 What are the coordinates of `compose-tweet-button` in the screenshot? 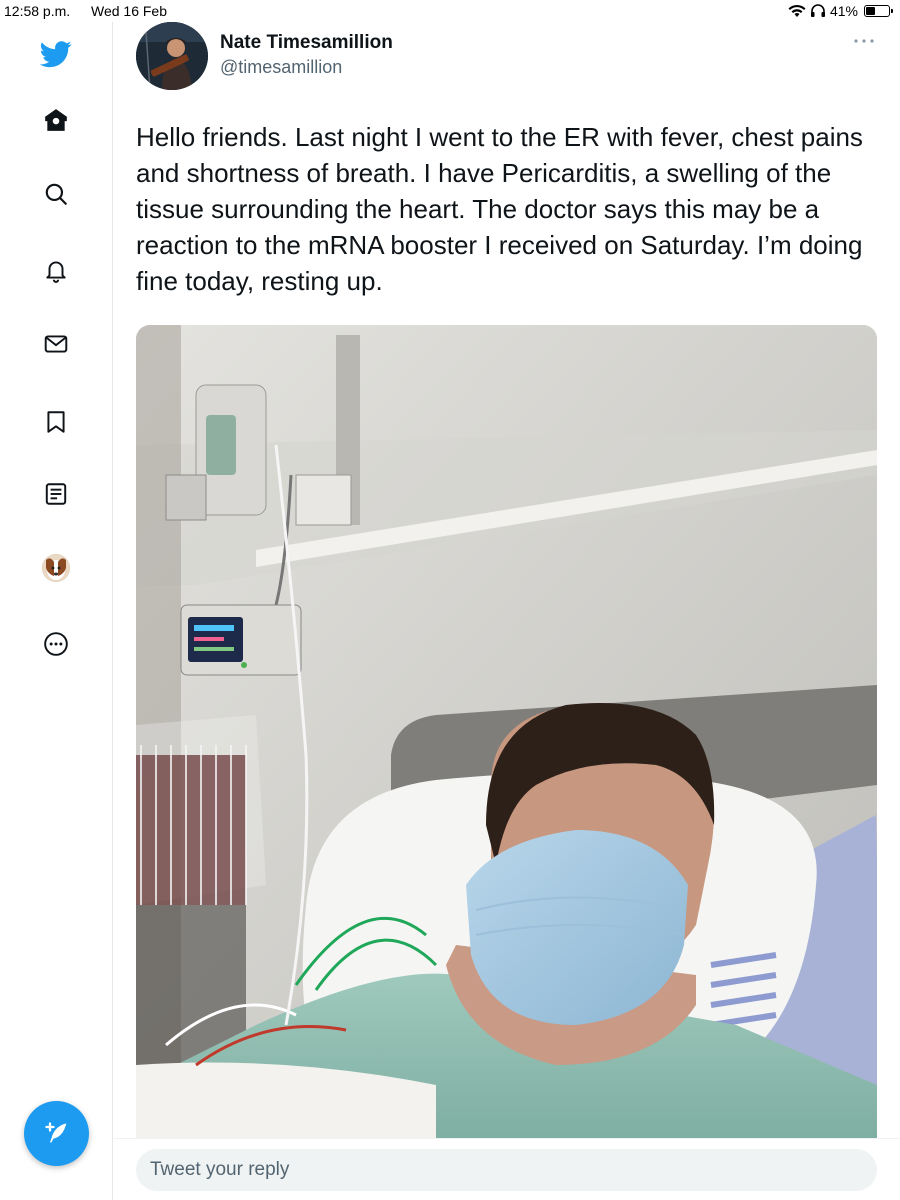 It's located at (56, 1133).